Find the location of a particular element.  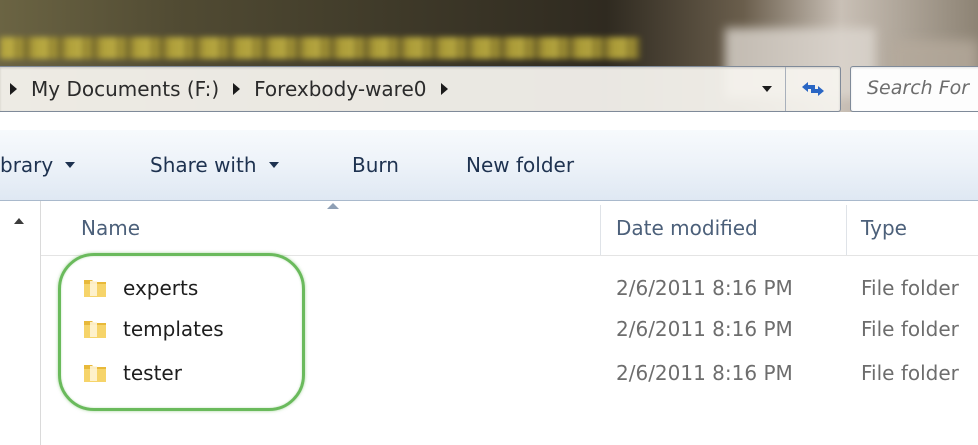

column-header-row: Name Date modified Type is located at coordinates (509, 228).